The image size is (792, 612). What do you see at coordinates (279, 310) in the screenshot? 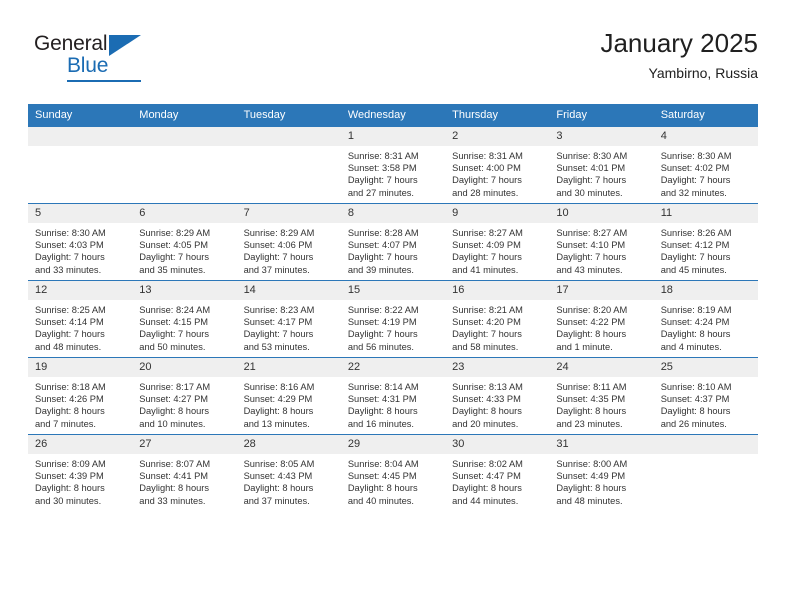
I see `sunrise-text: Sunrise: 8:23 AM` at bounding box center [279, 310].